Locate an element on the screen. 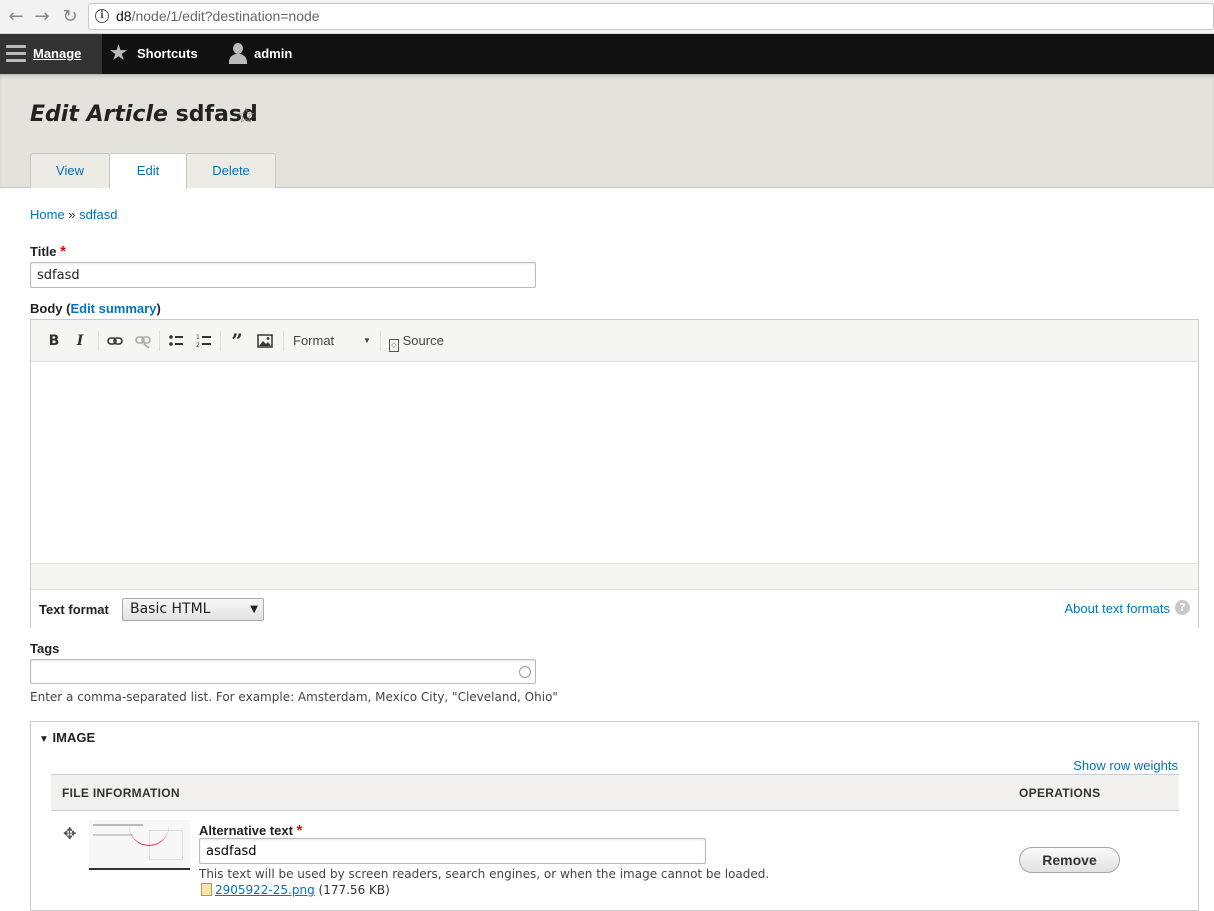 This screenshot has width=1214, height=911. link-icon is located at coordinates (115, 341).